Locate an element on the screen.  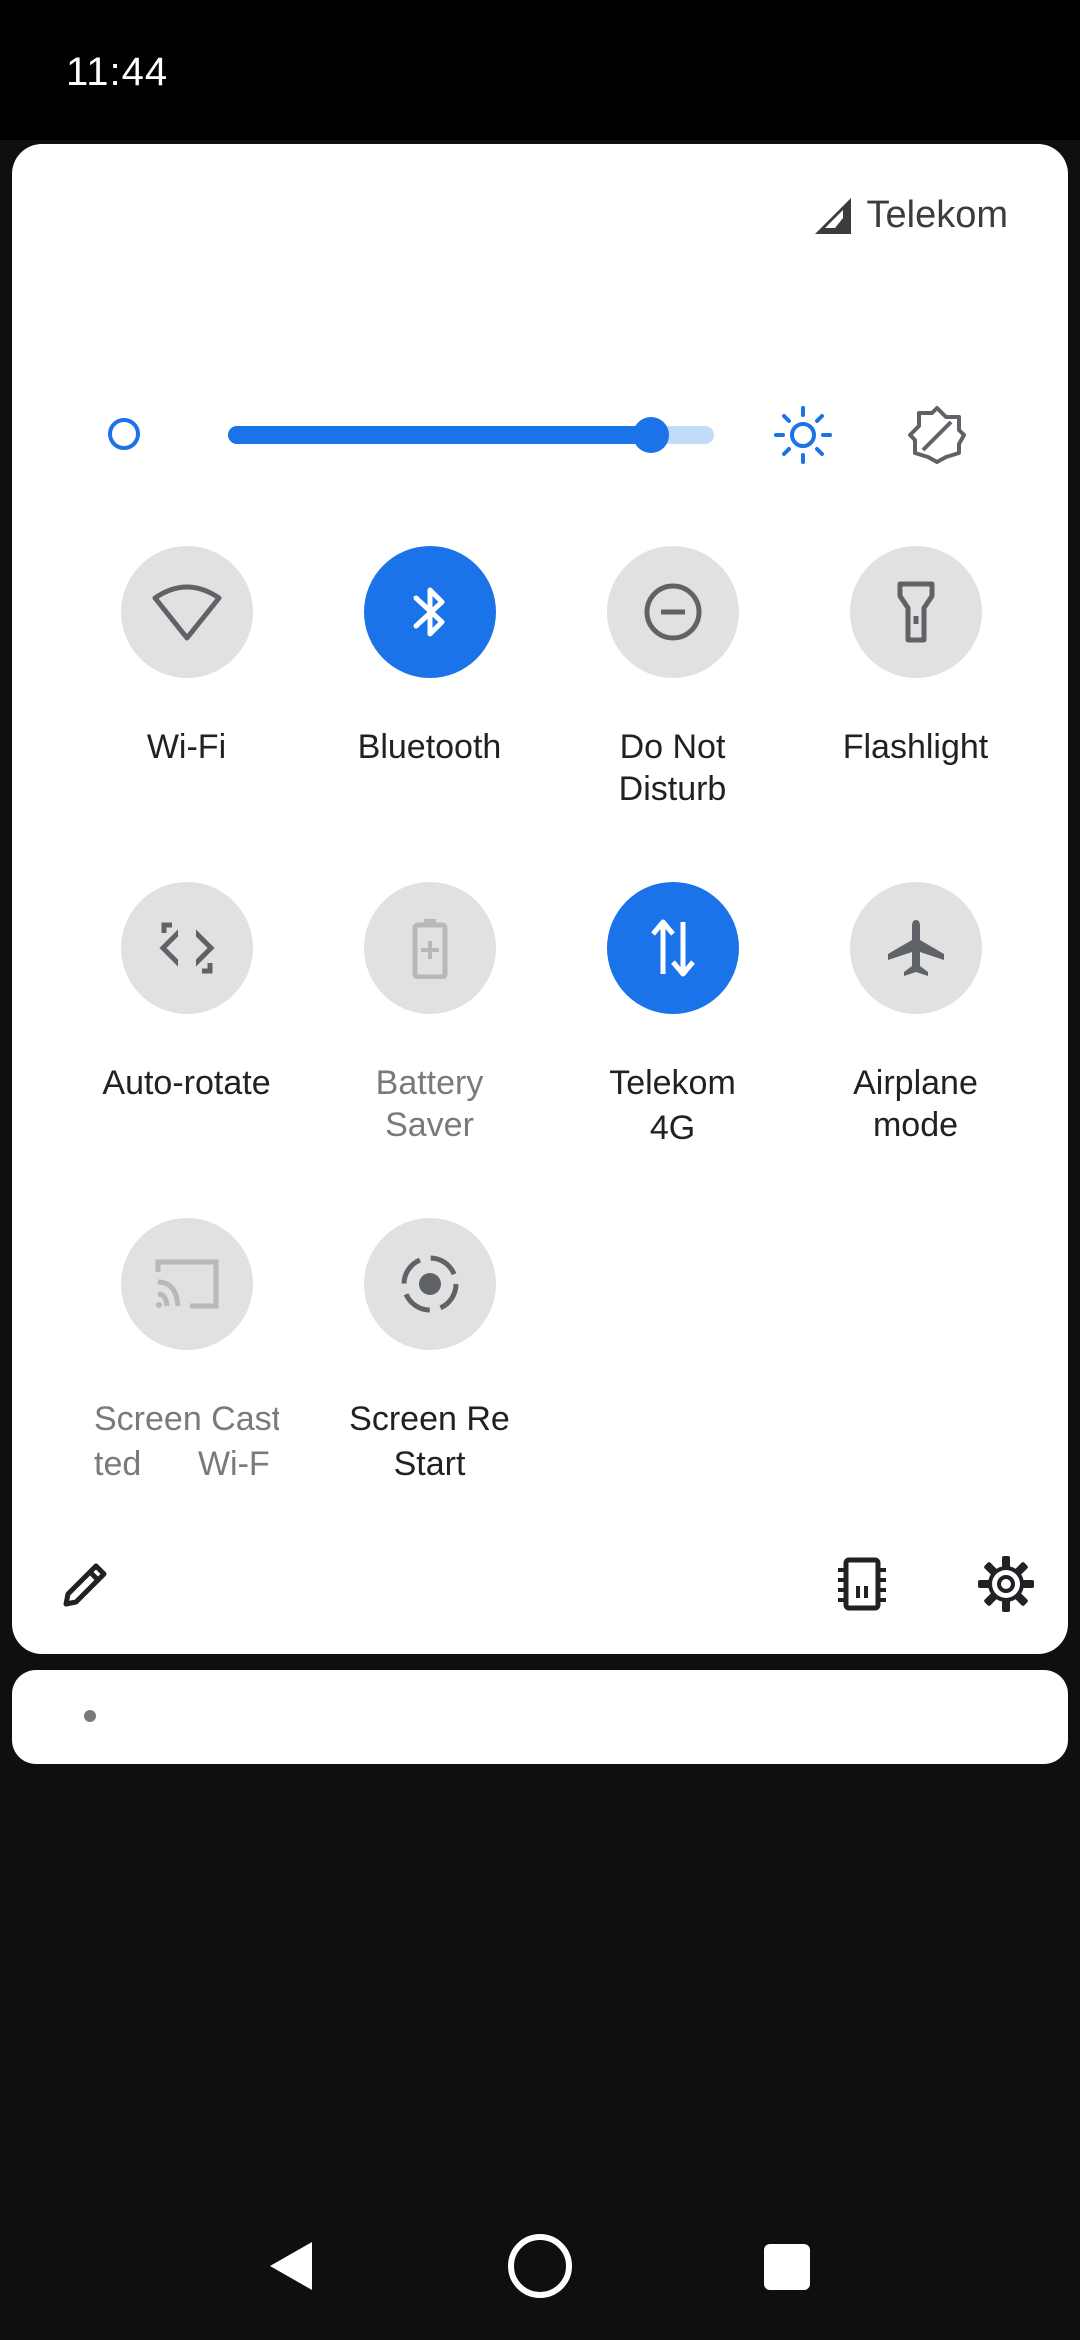
tile-label: Bluetooth is located at coordinates (429, 747).